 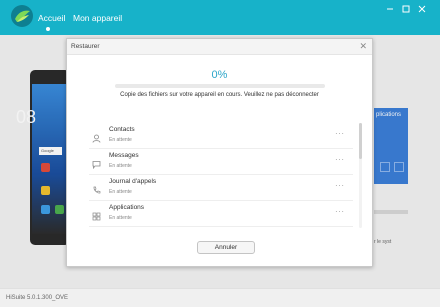 What do you see at coordinates (96, 214) in the screenshot?
I see `apps-grid-icon` at bounding box center [96, 214].